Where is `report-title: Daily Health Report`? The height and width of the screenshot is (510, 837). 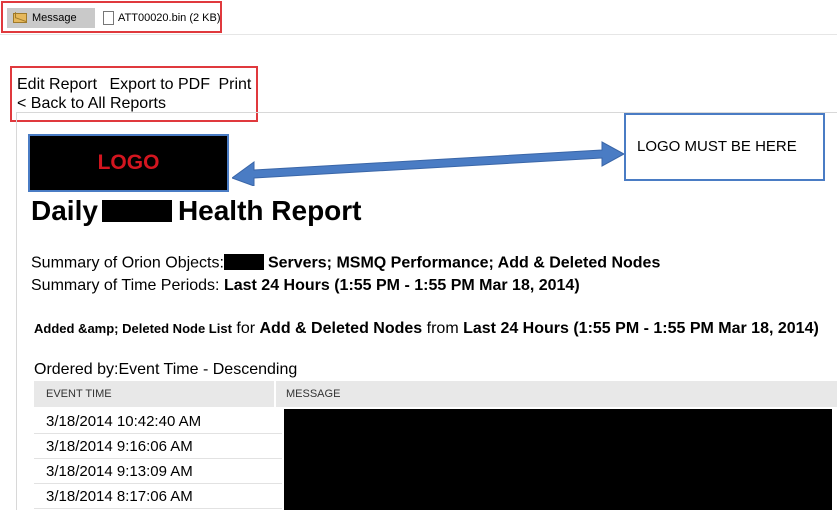 report-title: Daily Health Report is located at coordinates (196, 211).